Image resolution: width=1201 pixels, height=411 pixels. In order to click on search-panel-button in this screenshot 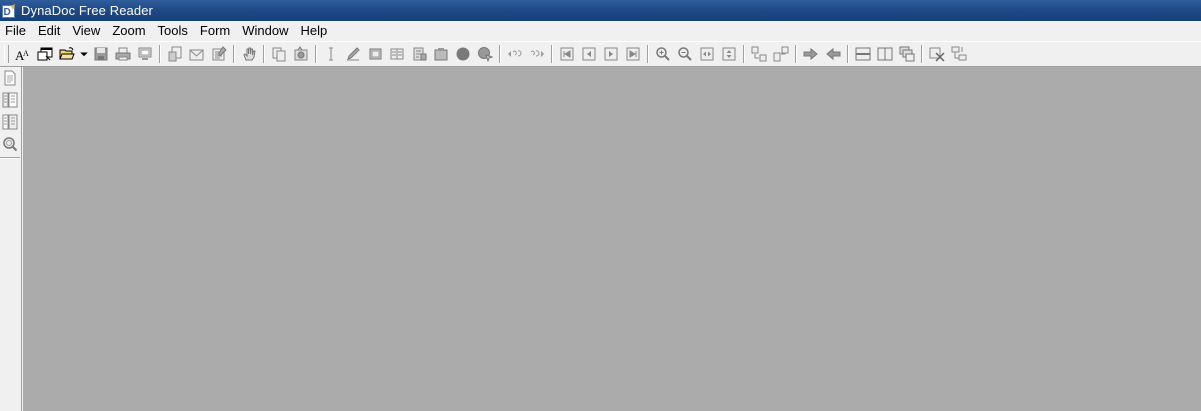, I will do `click(10, 144)`.